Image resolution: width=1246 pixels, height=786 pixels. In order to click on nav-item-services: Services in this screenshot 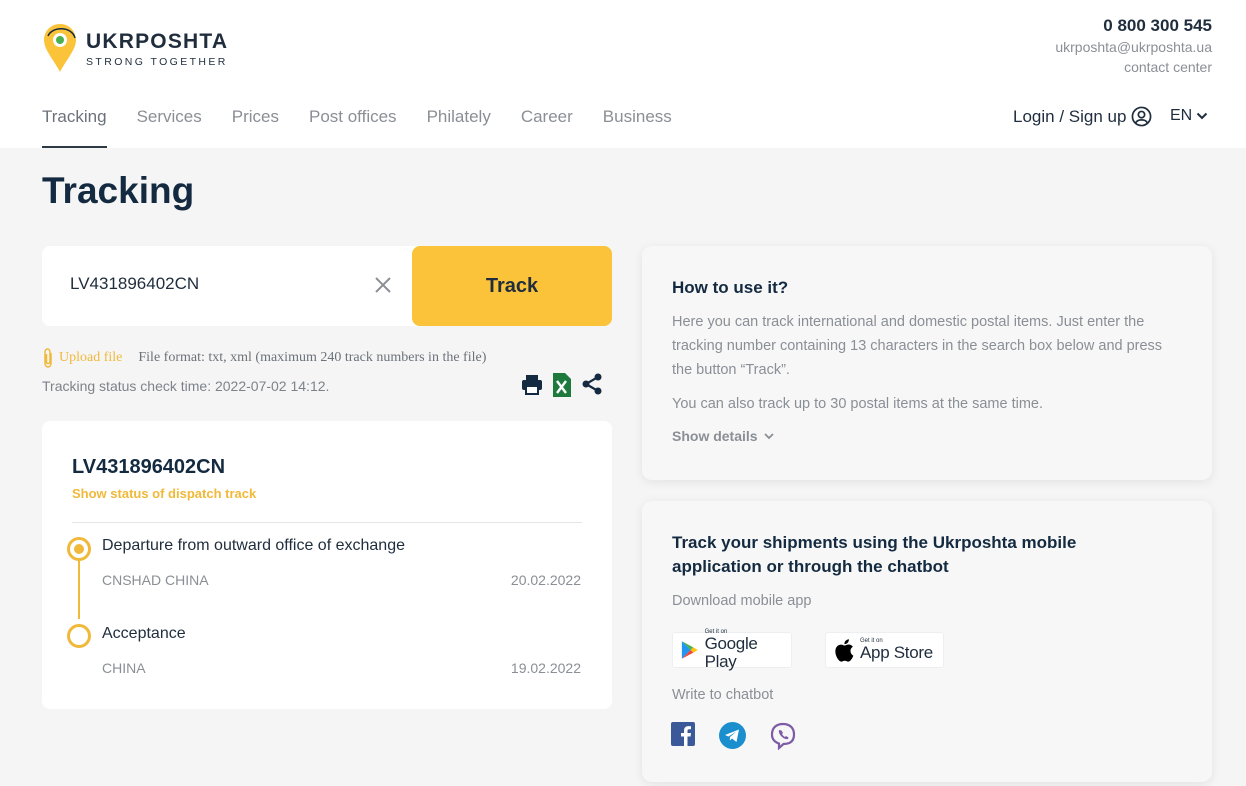, I will do `click(169, 127)`.